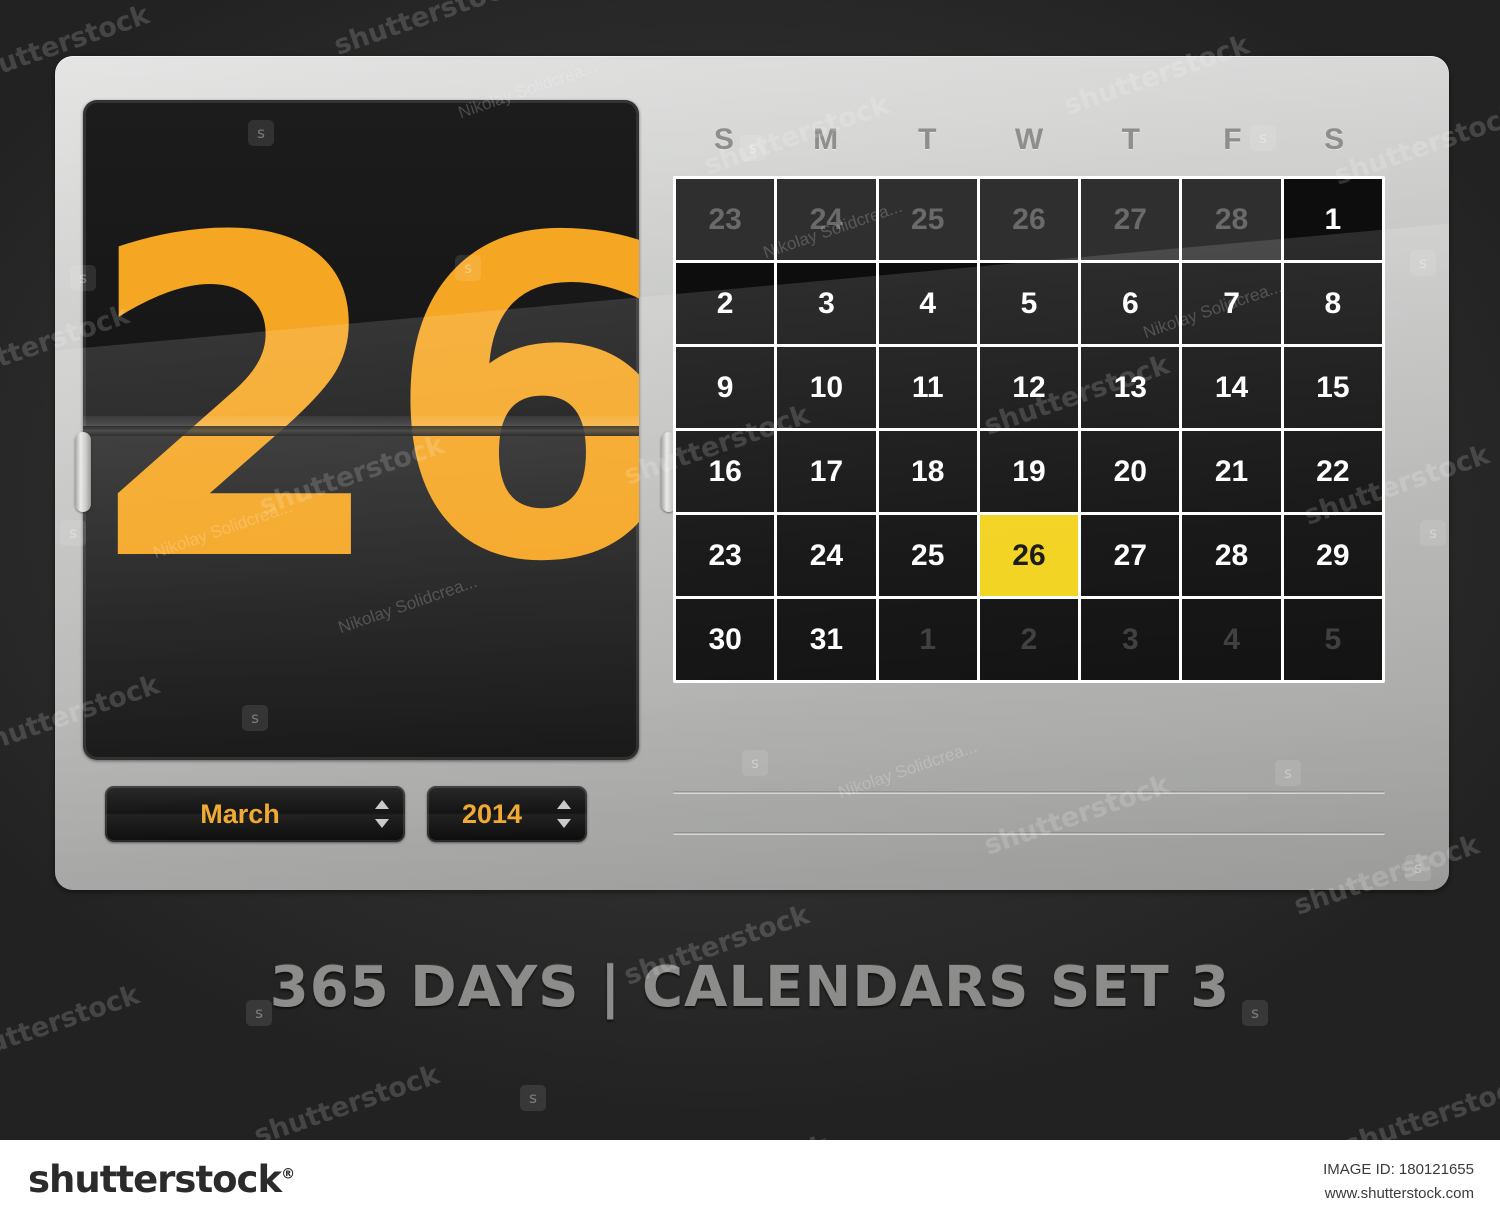  I want to click on weekday-label: F, so click(1232, 139).